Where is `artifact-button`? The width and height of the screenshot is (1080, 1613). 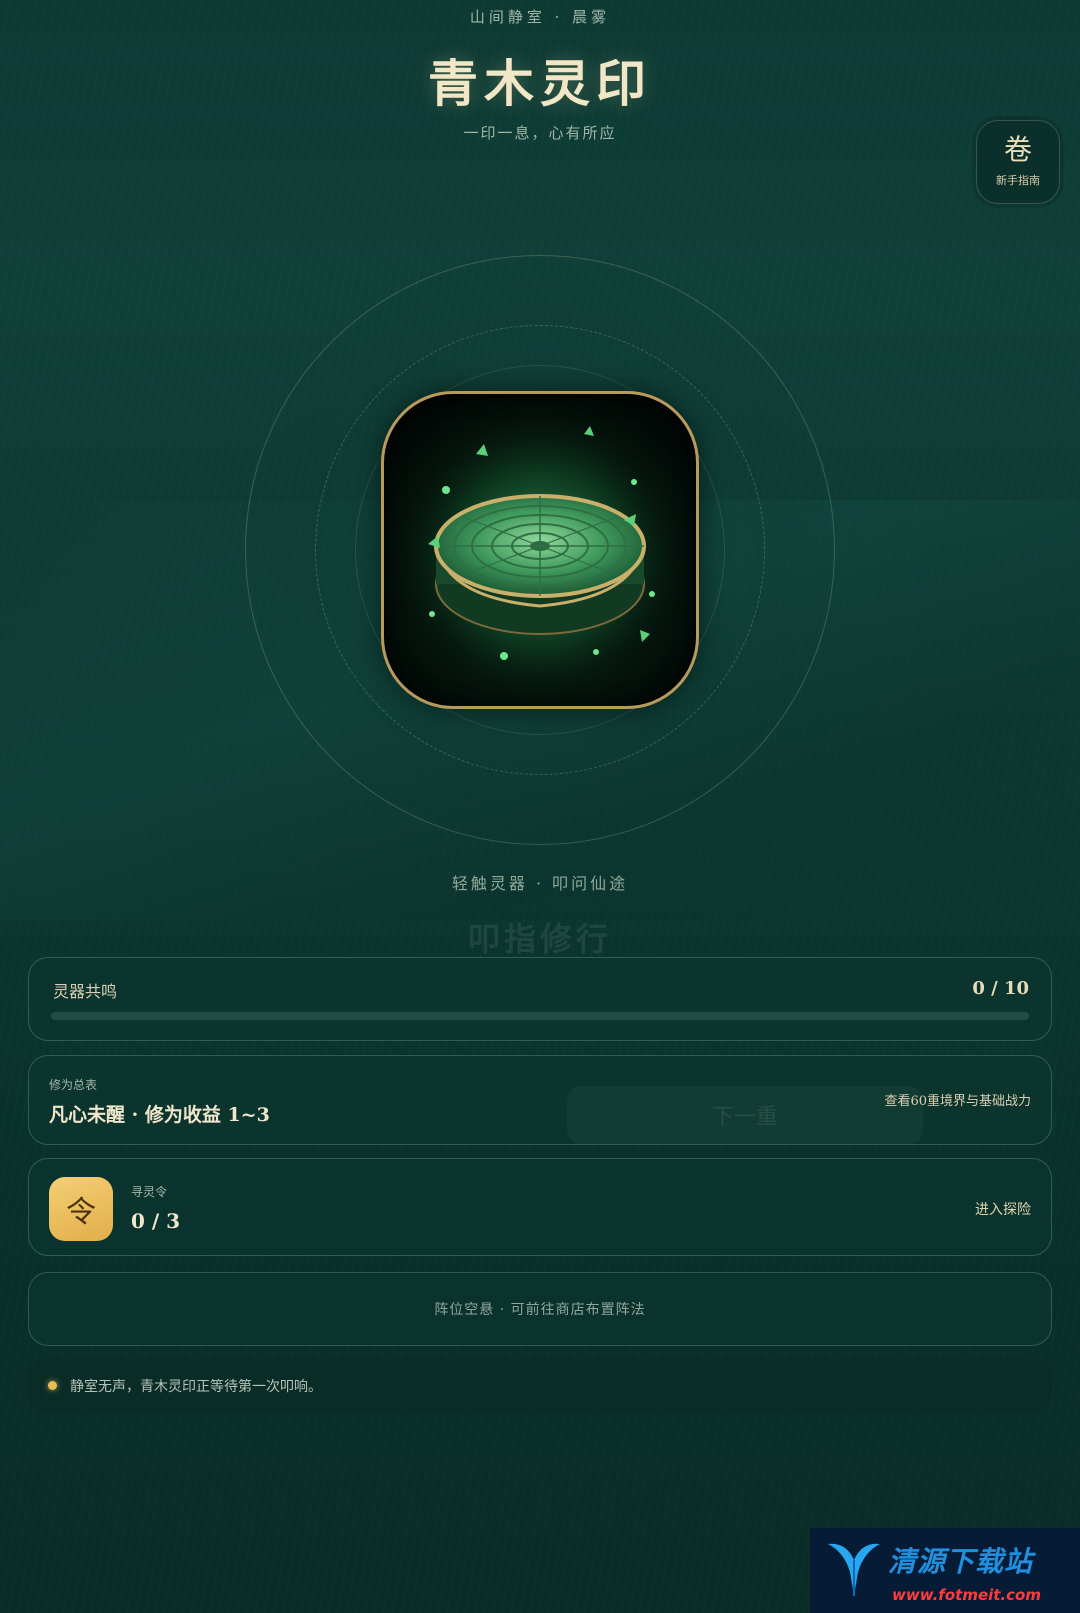 artifact-button is located at coordinates (540, 550).